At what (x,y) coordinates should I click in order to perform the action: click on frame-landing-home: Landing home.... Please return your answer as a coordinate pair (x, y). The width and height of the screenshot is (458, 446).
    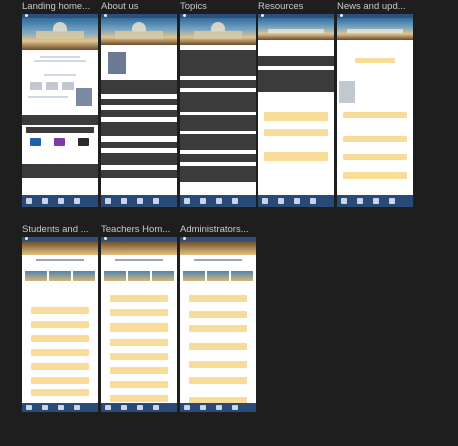
    Looking at the image, I should click on (60, 104).